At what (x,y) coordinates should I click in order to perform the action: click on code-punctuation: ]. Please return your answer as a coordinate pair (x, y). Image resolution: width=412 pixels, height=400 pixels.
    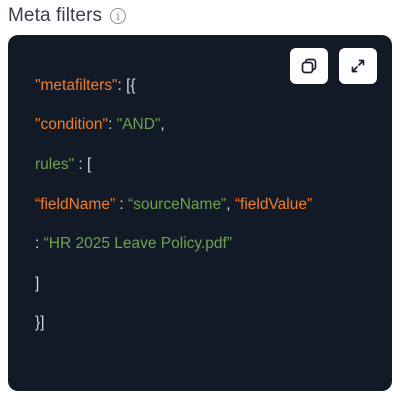
    Looking at the image, I should click on (37, 283).